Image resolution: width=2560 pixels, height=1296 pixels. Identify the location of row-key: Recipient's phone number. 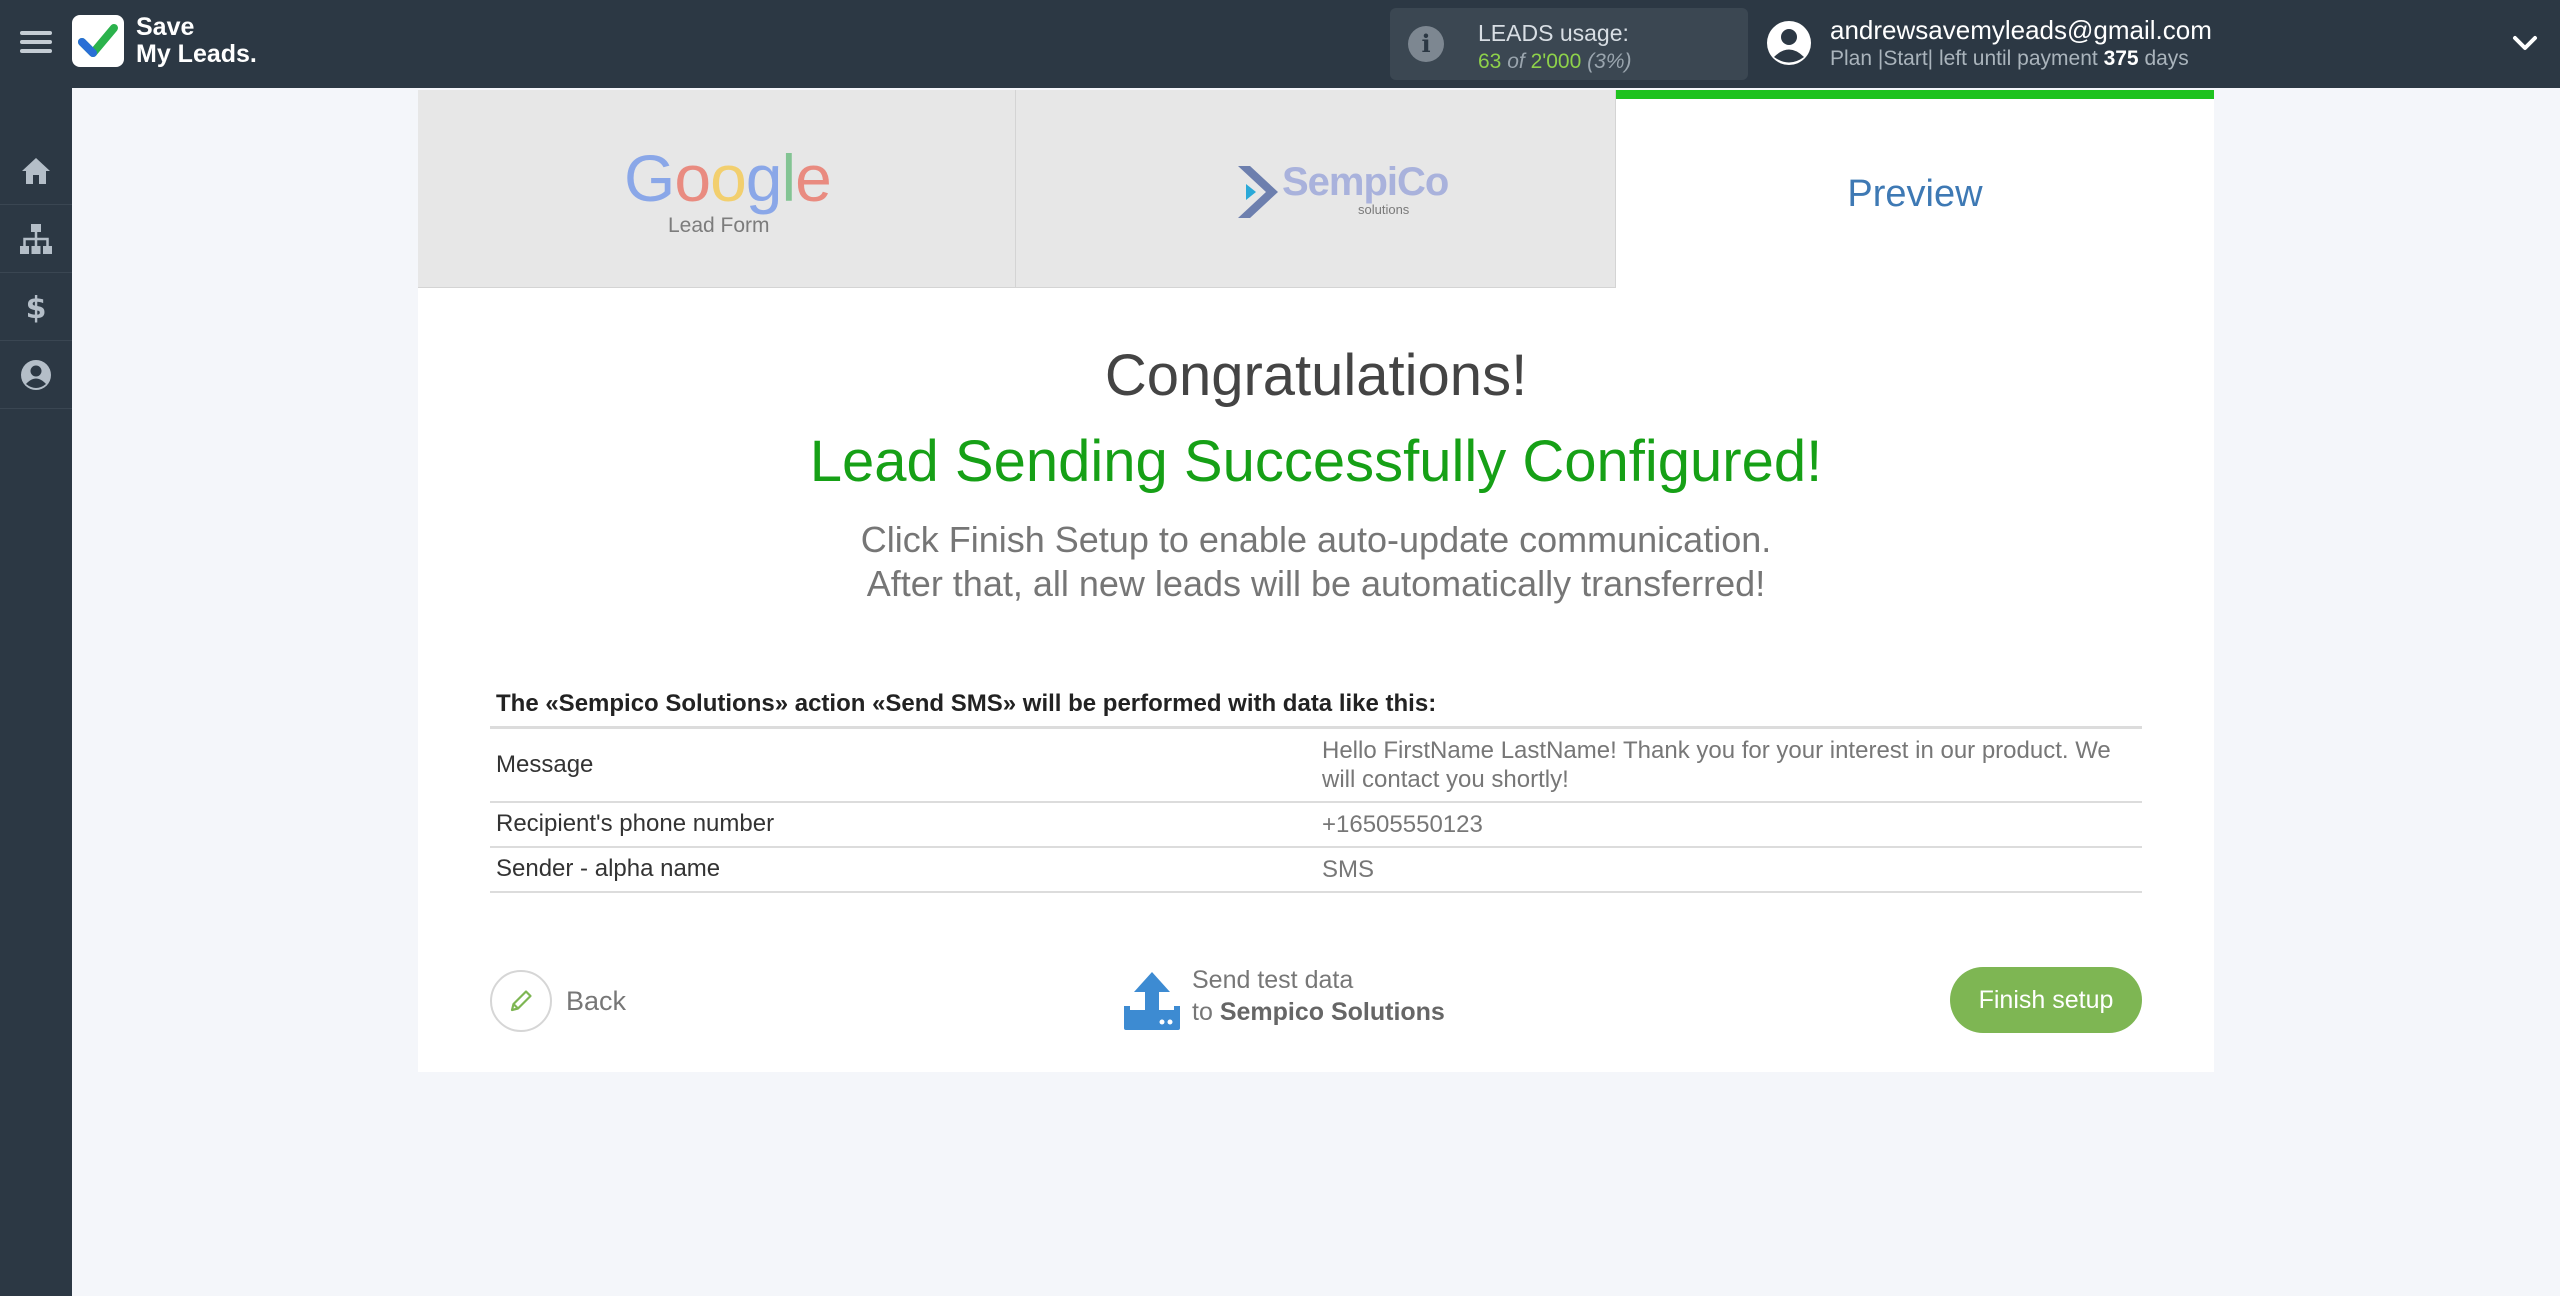
(903, 824).